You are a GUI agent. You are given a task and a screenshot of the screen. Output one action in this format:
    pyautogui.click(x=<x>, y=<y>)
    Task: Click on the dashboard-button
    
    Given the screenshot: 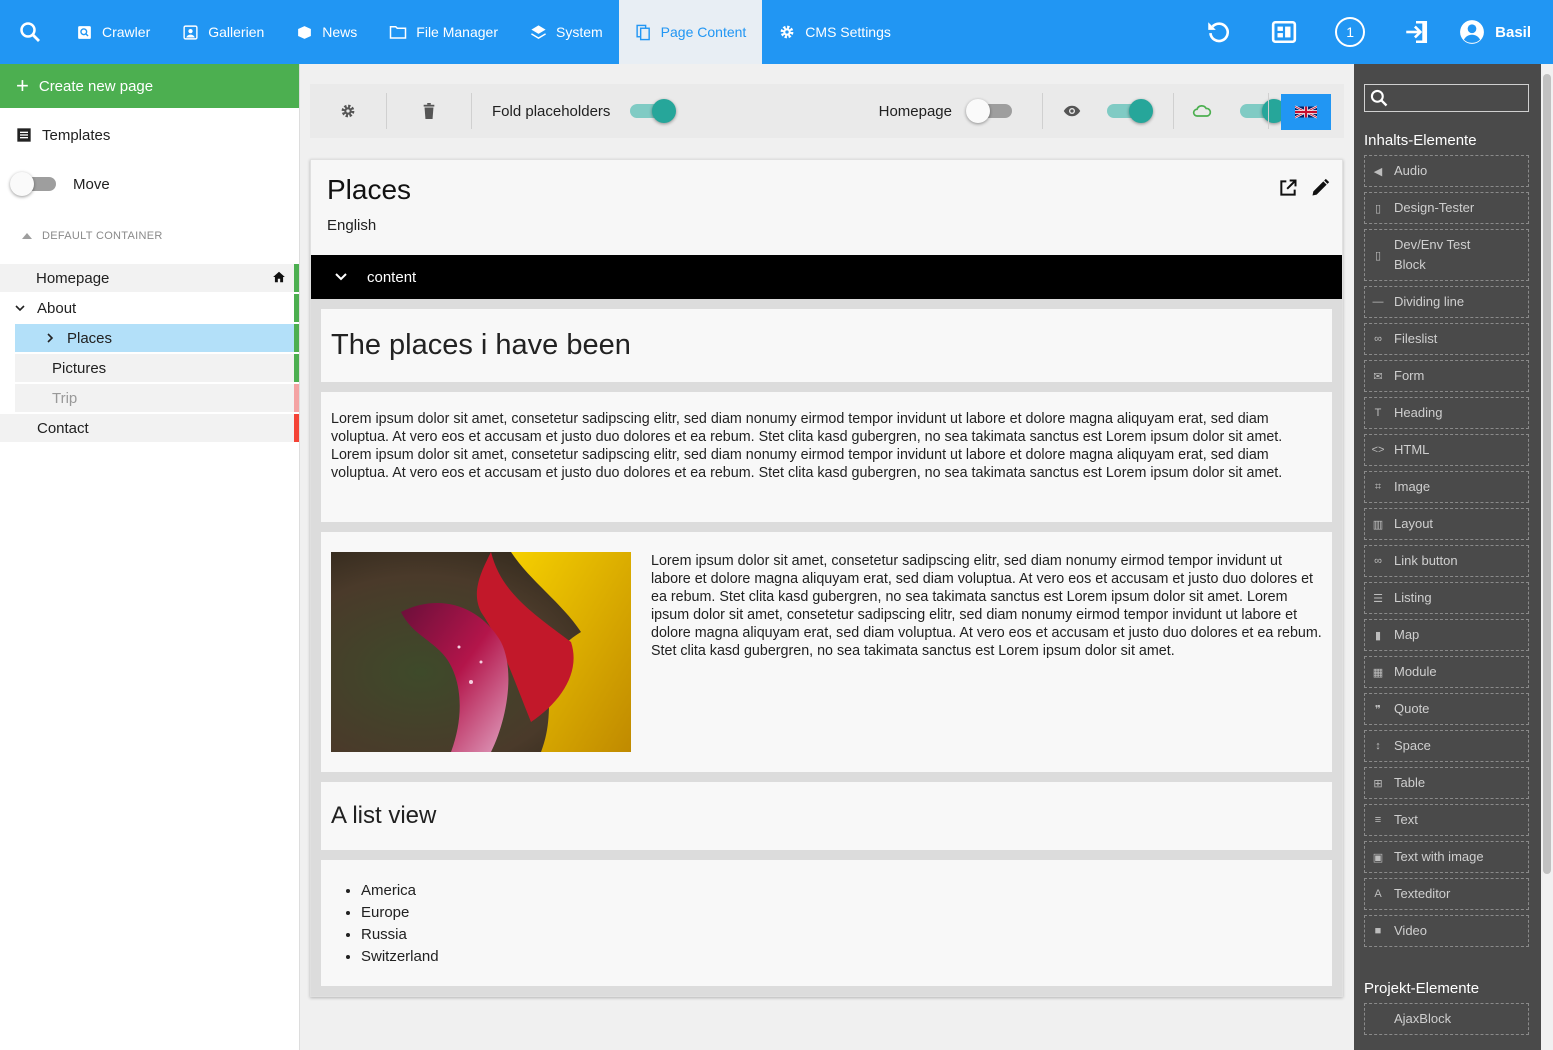 What is the action you would take?
    pyautogui.click(x=1284, y=32)
    